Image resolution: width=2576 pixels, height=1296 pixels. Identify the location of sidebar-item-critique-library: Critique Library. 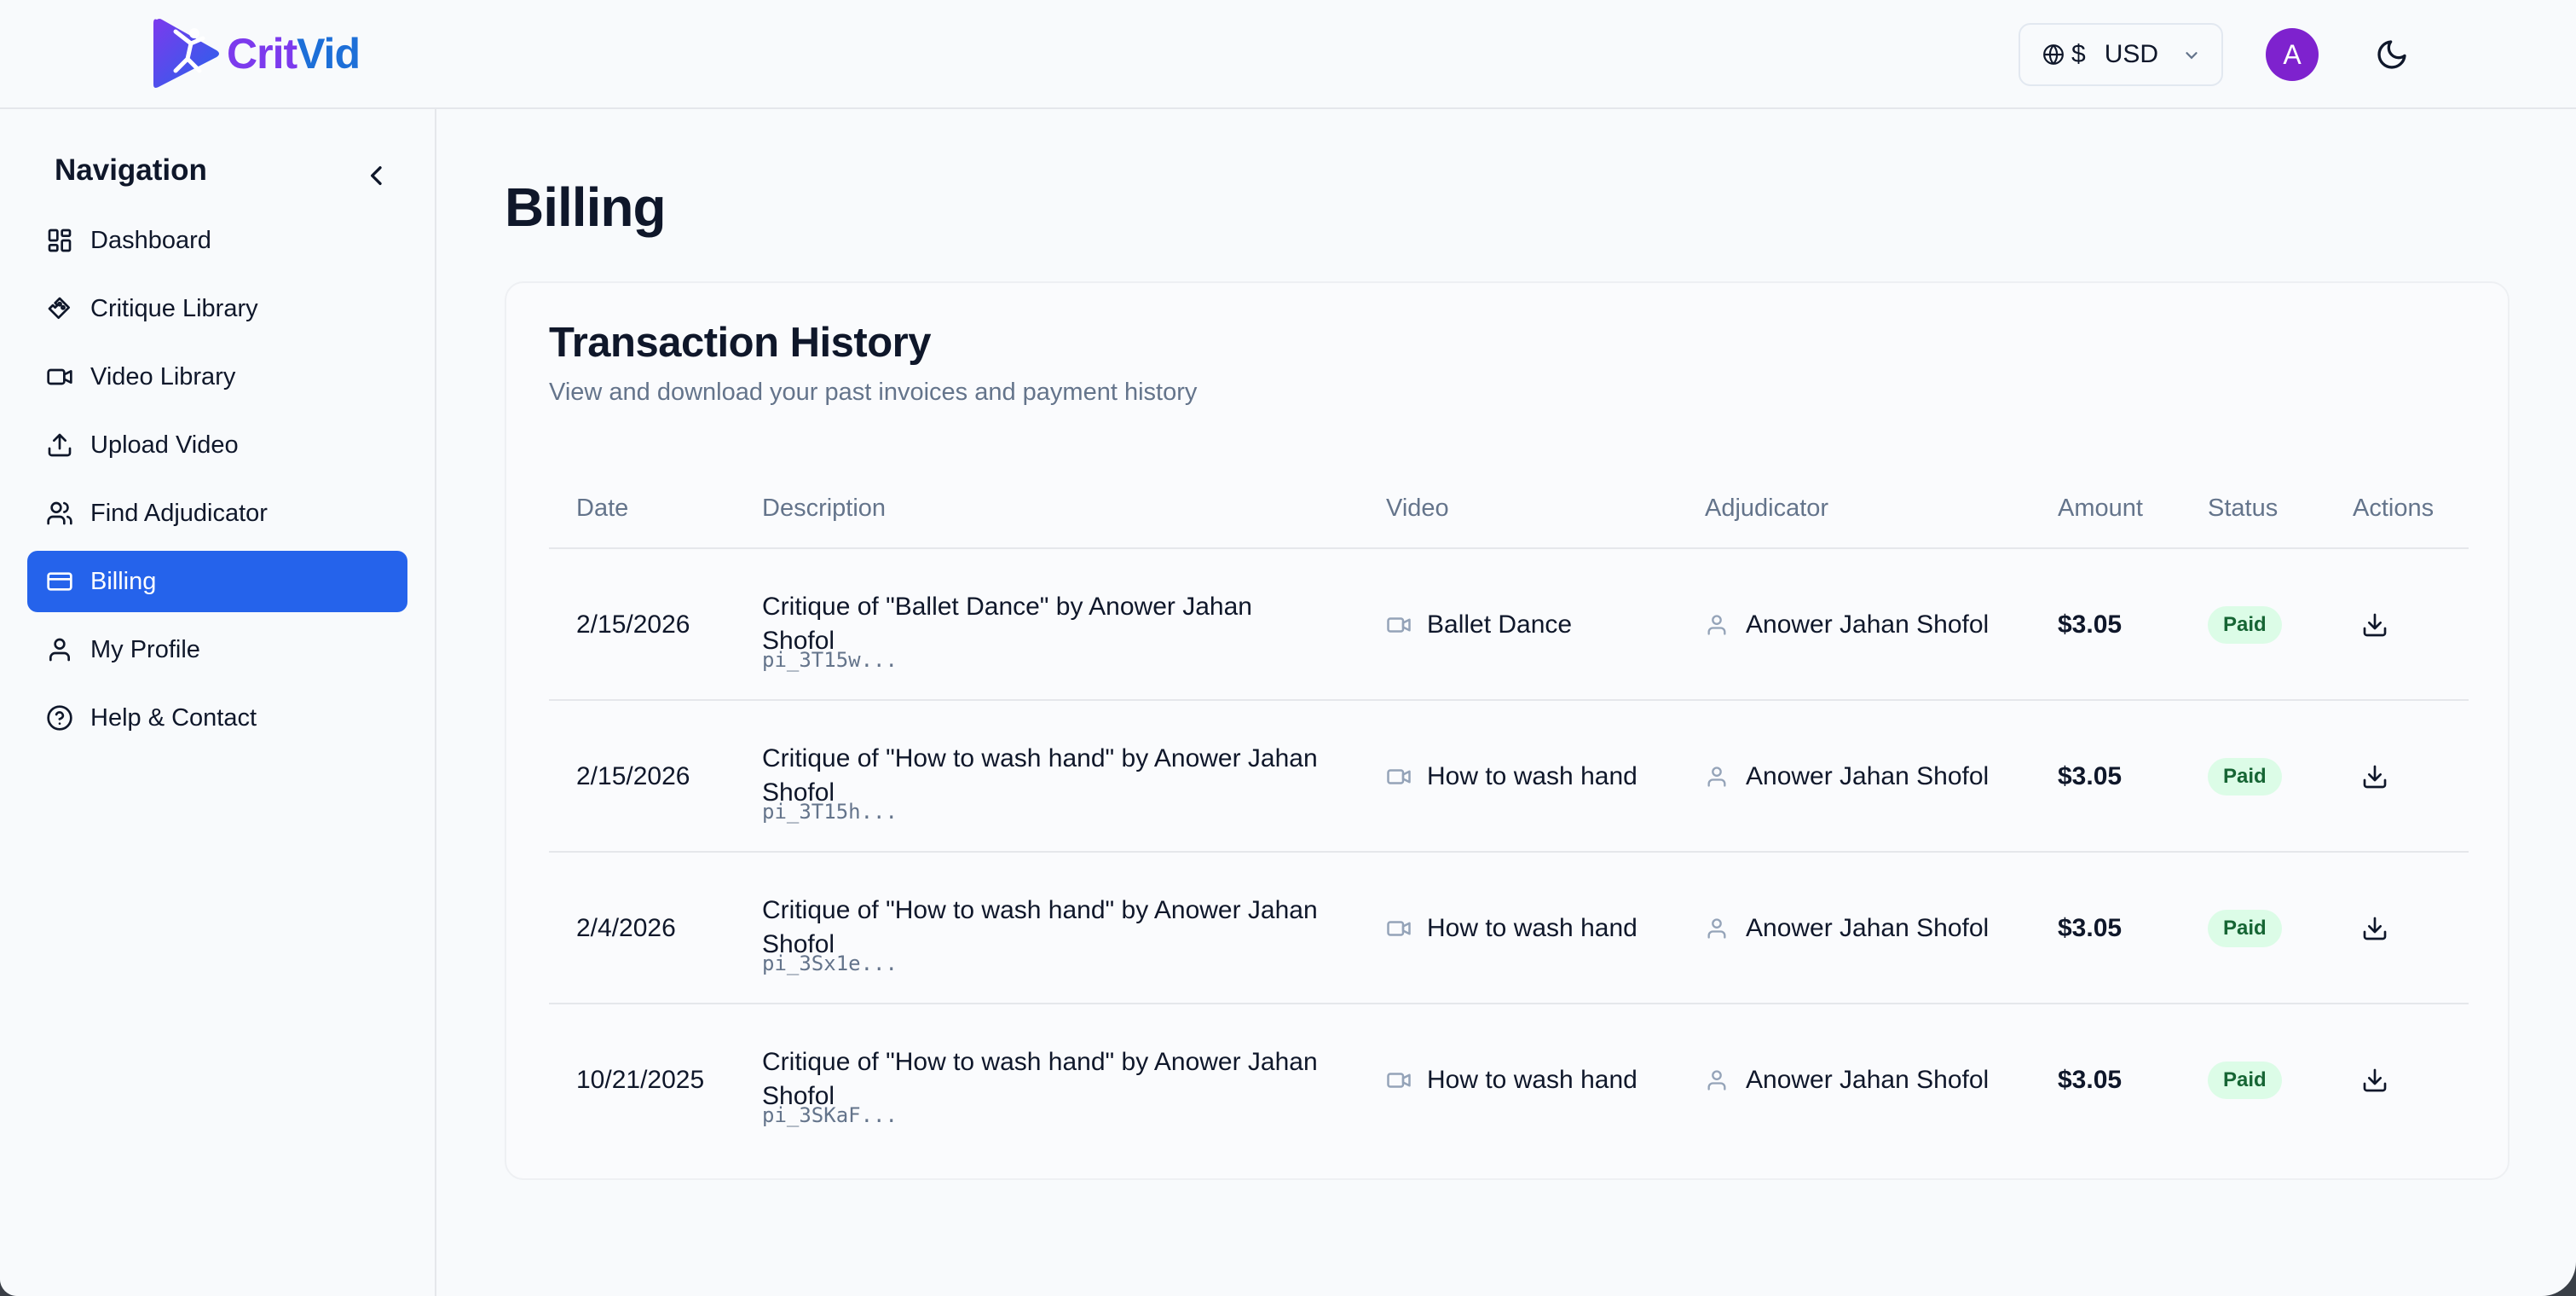
(217, 308).